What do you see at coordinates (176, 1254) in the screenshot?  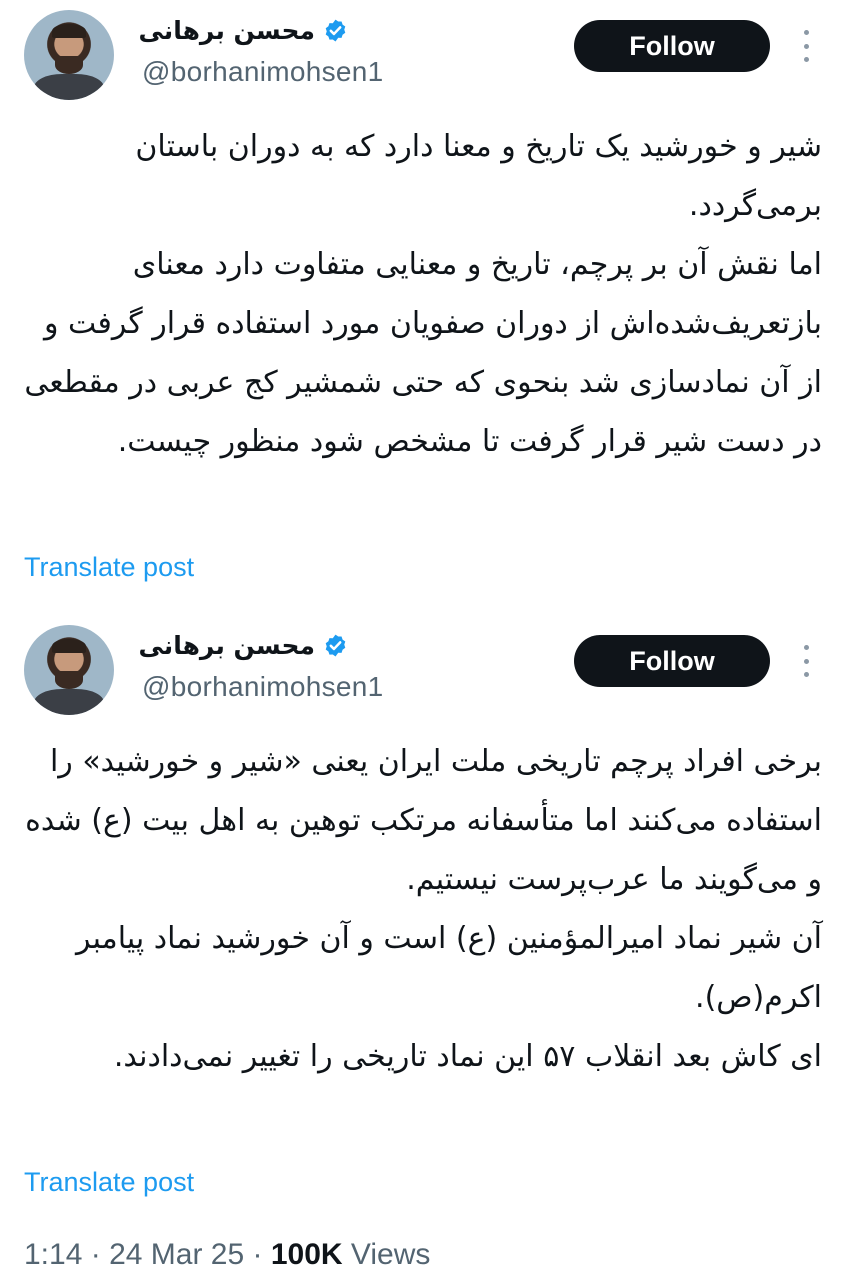 I see `post-date: 24 Mar 25` at bounding box center [176, 1254].